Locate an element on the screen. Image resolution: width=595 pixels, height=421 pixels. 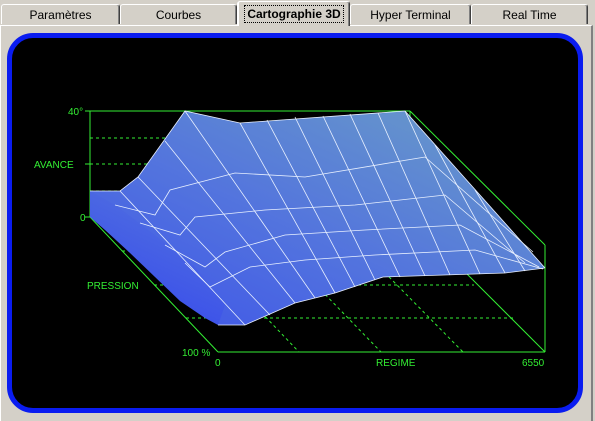
y-max-label: 100 % is located at coordinates (196, 353).